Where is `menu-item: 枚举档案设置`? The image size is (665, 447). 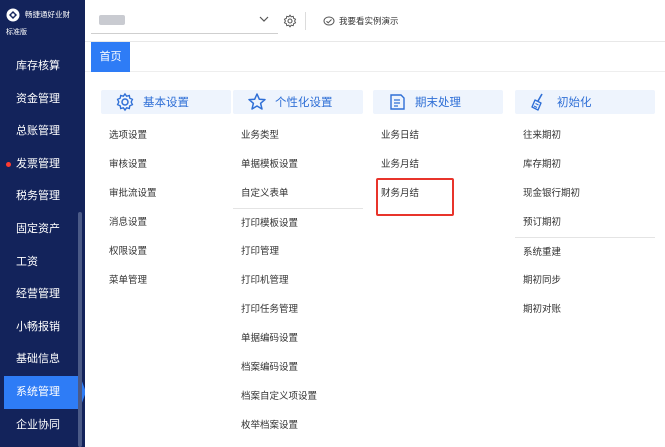
menu-item: 枚举档案设置 is located at coordinates (298, 425).